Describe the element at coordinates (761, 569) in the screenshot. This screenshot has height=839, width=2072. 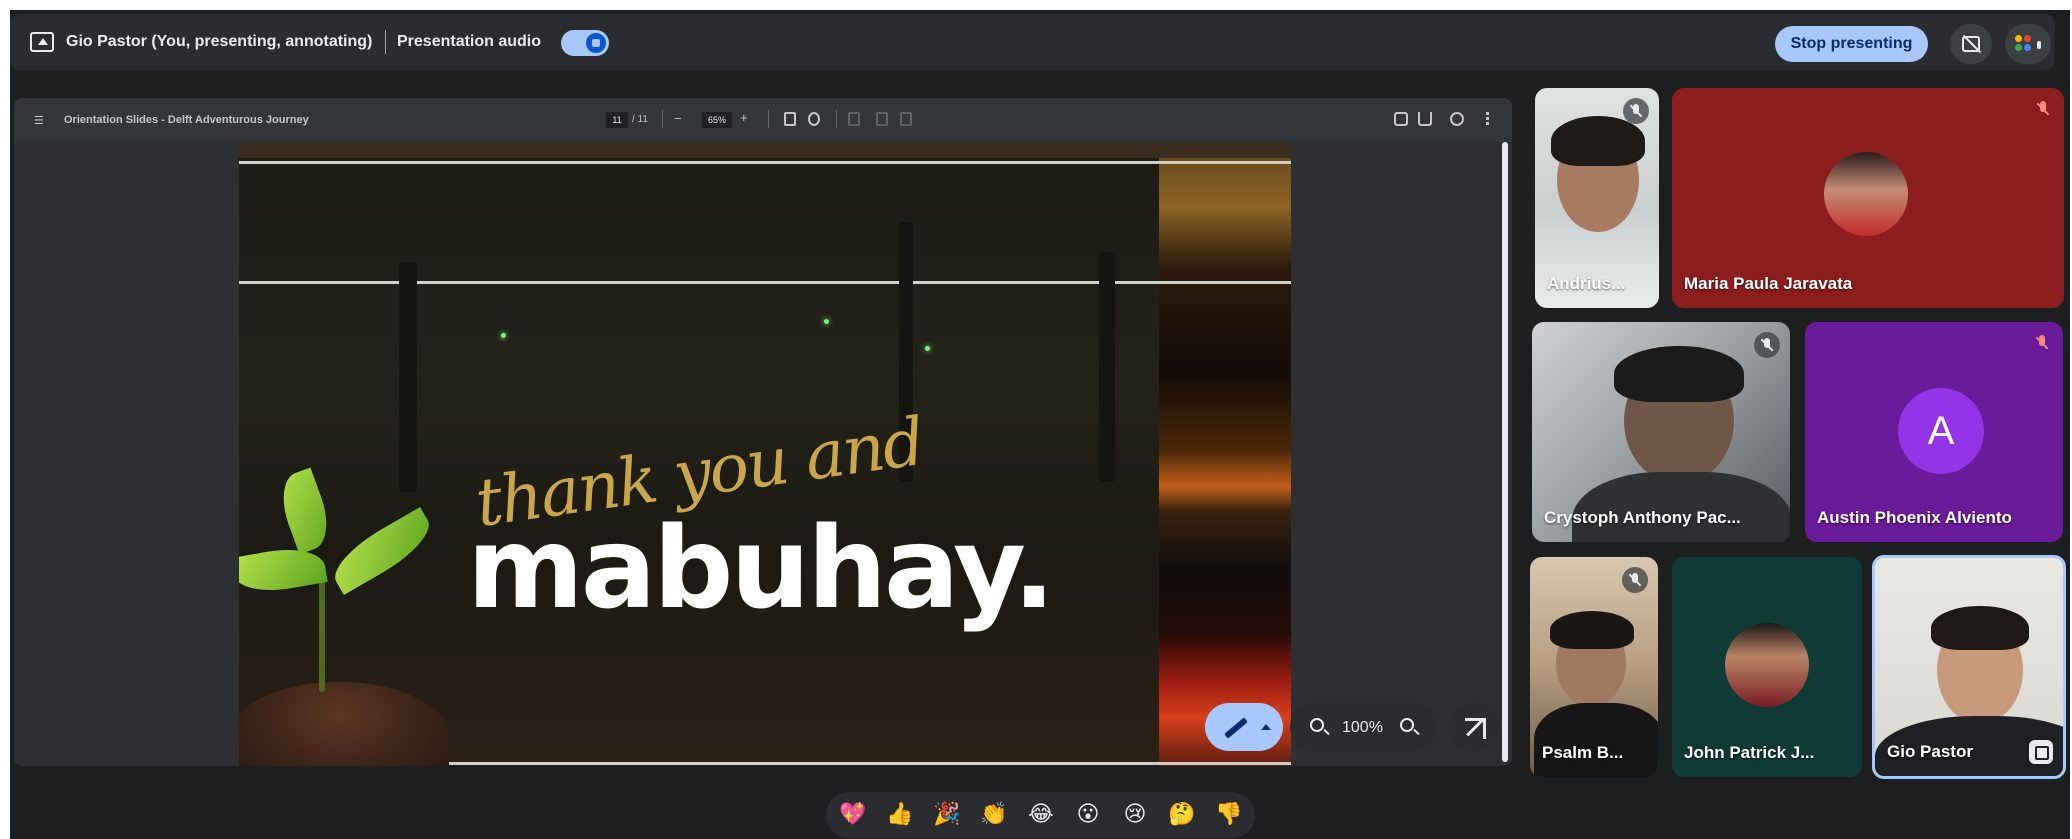
I see `slide-headline: mabuhay.` at that location.